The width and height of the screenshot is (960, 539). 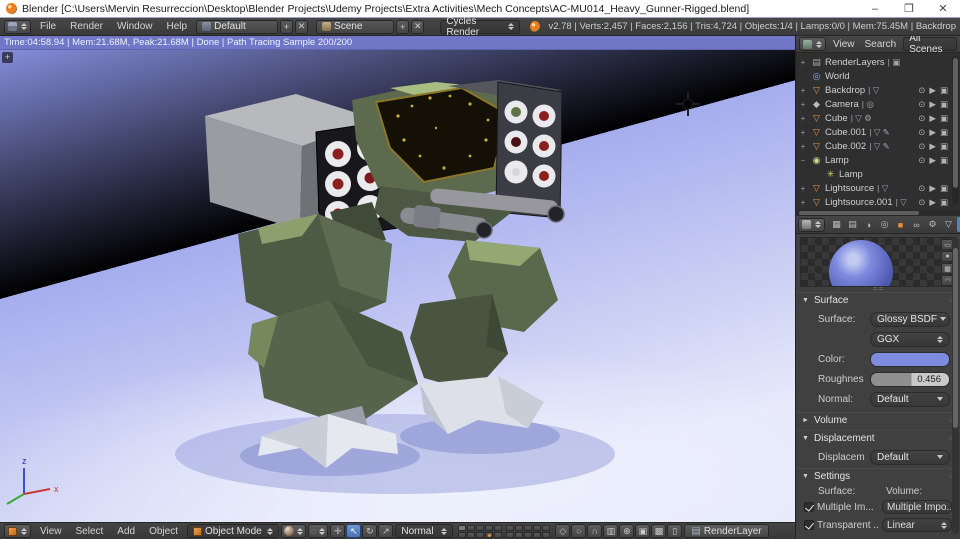 What do you see at coordinates (803, 160) in the screenshot?
I see `expander-icon: −` at bounding box center [803, 160].